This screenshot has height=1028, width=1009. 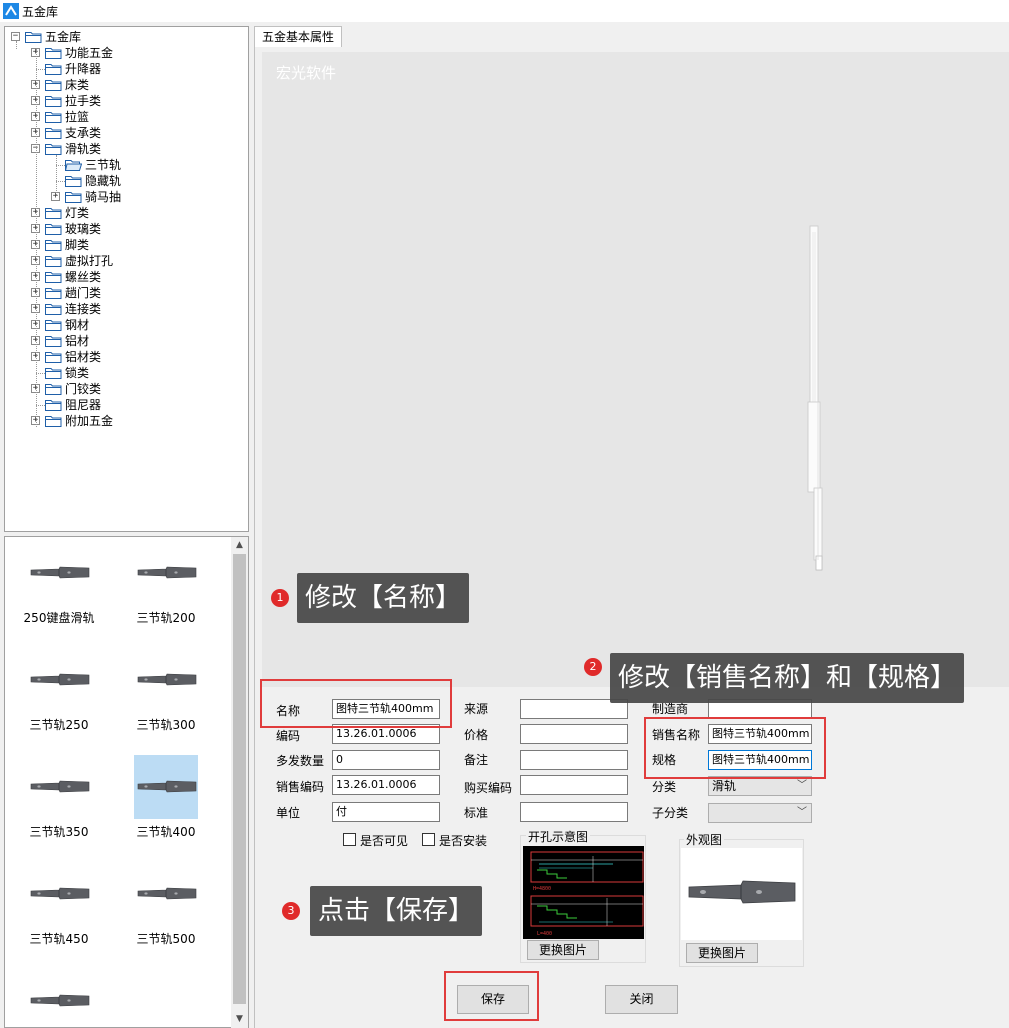 I want to click on tree-item: + 支承类, so click(x=126, y=133).